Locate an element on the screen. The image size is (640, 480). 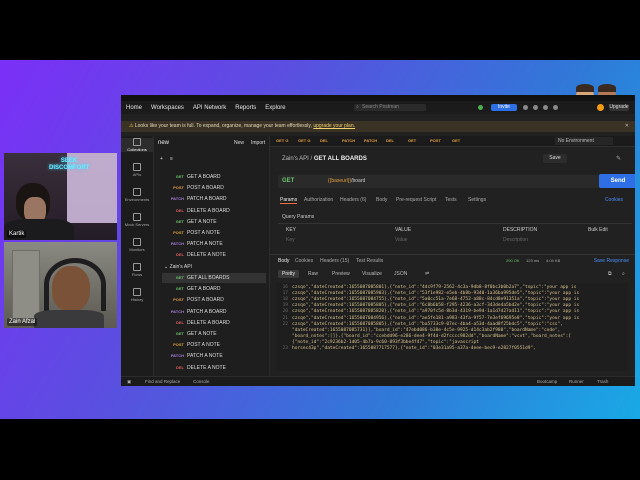
search-input: ⌕ Search Postman is located at coordinates (390, 107).